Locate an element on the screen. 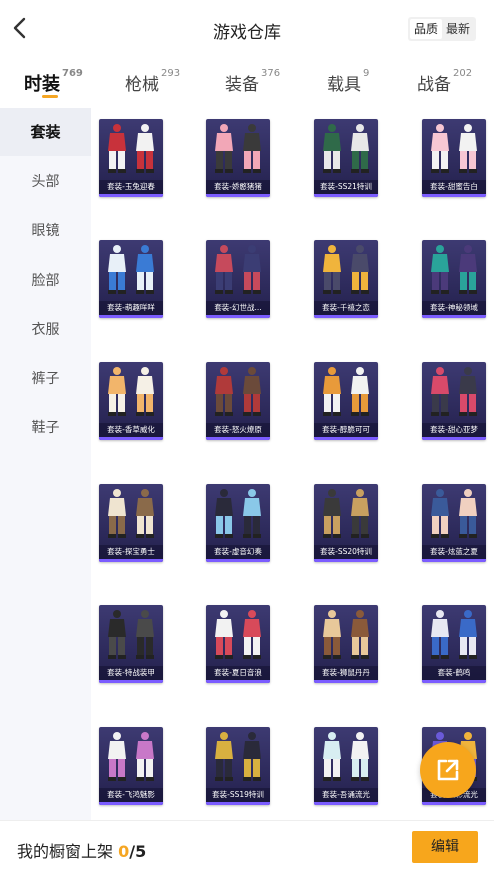 This screenshot has width=494, height=875. tab-label: 枪械 is located at coordinates (142, 85).